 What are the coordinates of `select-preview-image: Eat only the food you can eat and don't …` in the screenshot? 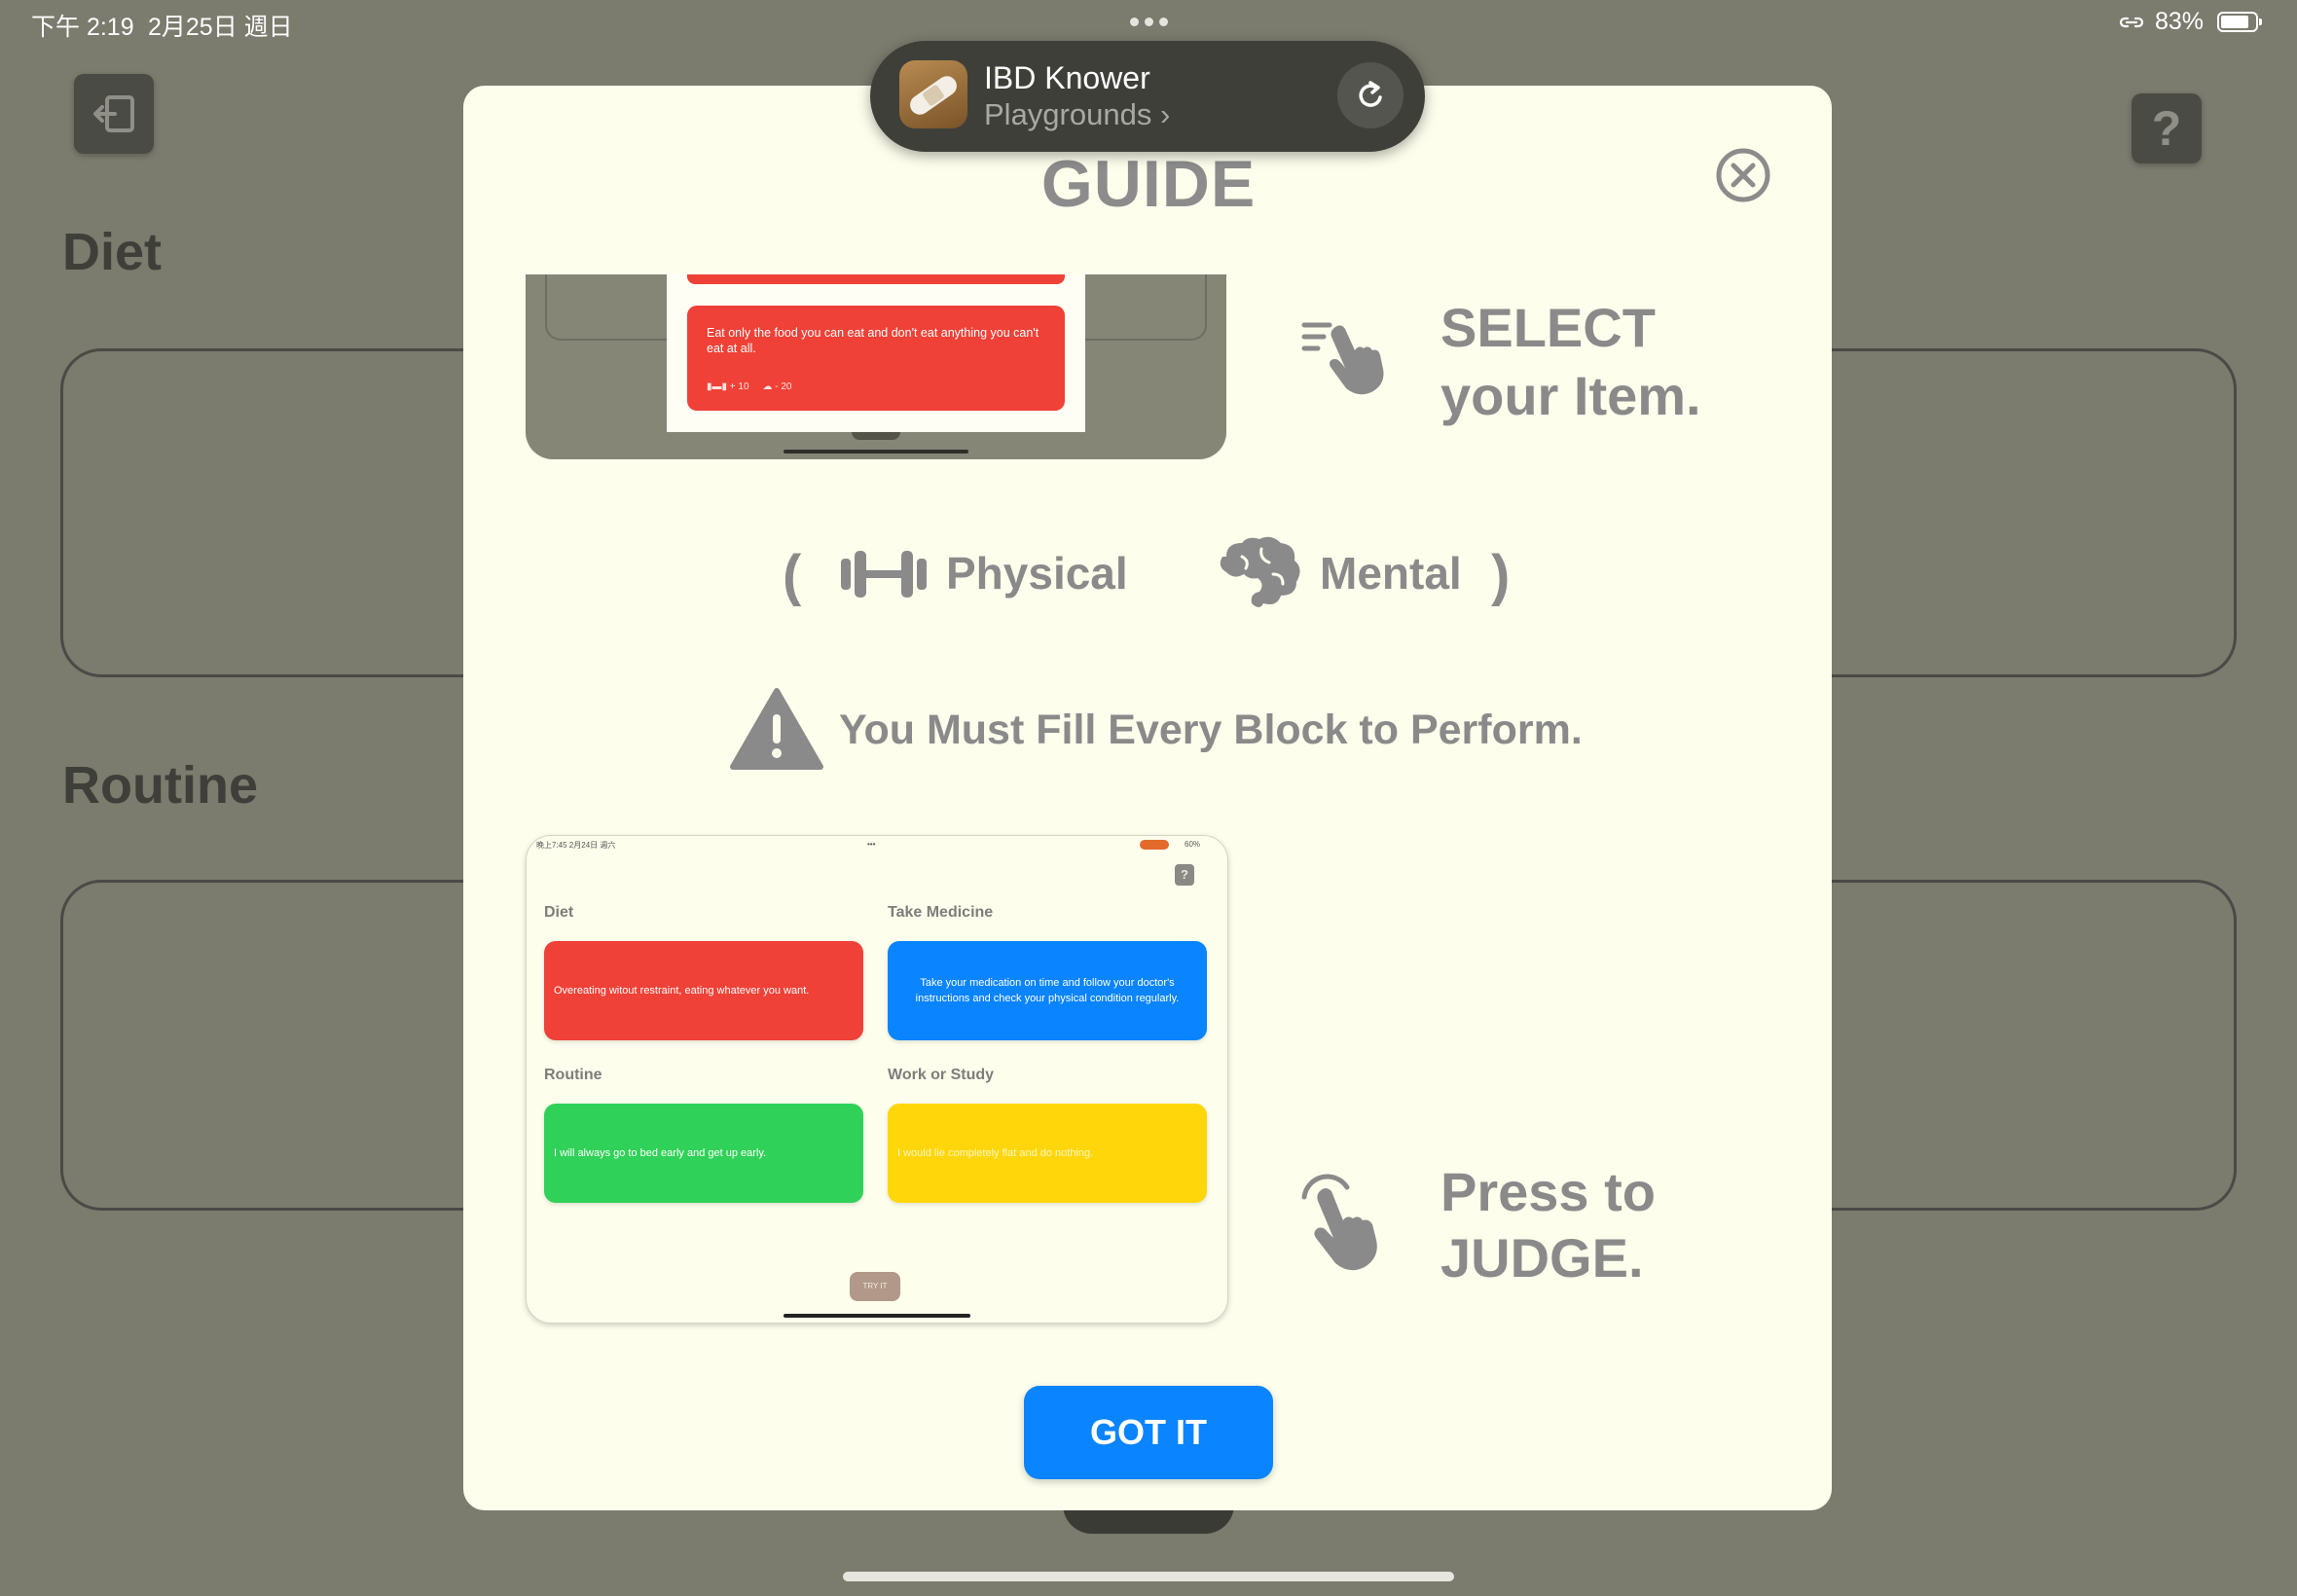 It's located at (876, 366).